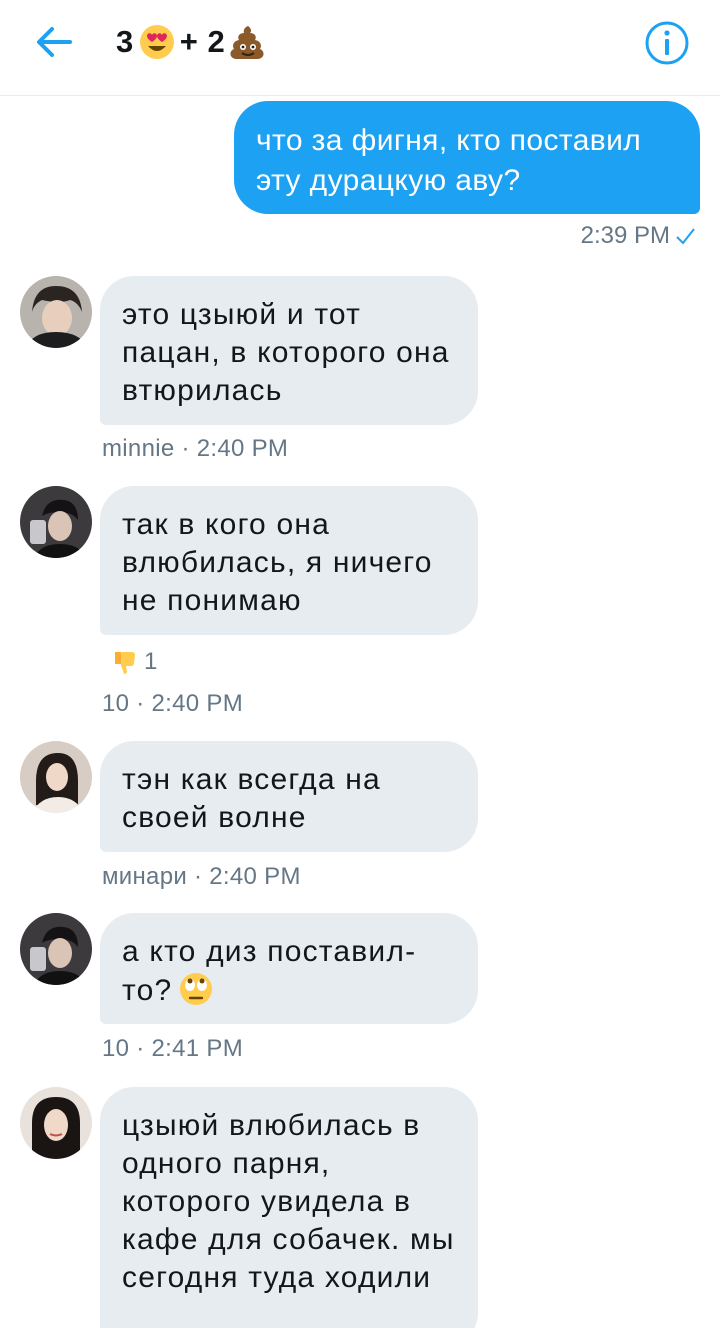  What do you see at coordinates (195, 448) in the screenshot?
I see `message-meta: minnie · 2:40 PM` at bounding box center [195, 448].